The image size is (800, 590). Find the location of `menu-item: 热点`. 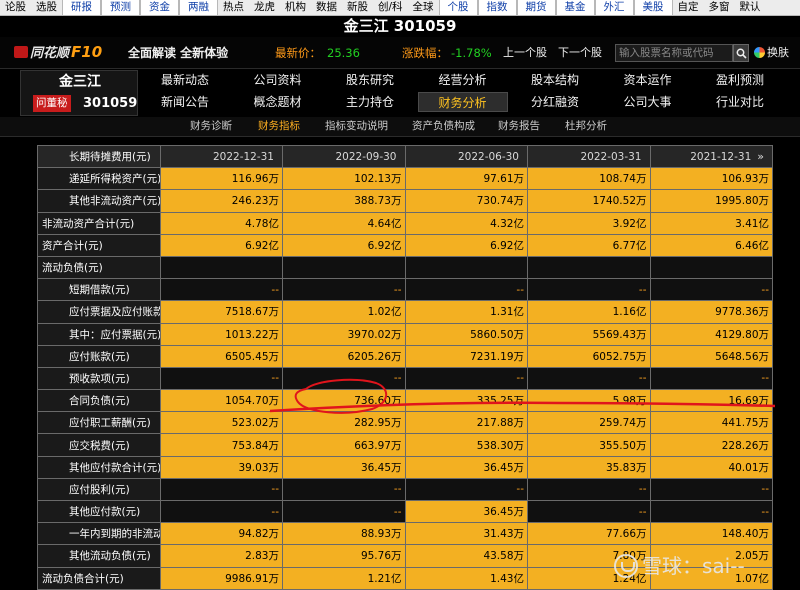

menu-item: 热点 is located at coordinates (233, 7).